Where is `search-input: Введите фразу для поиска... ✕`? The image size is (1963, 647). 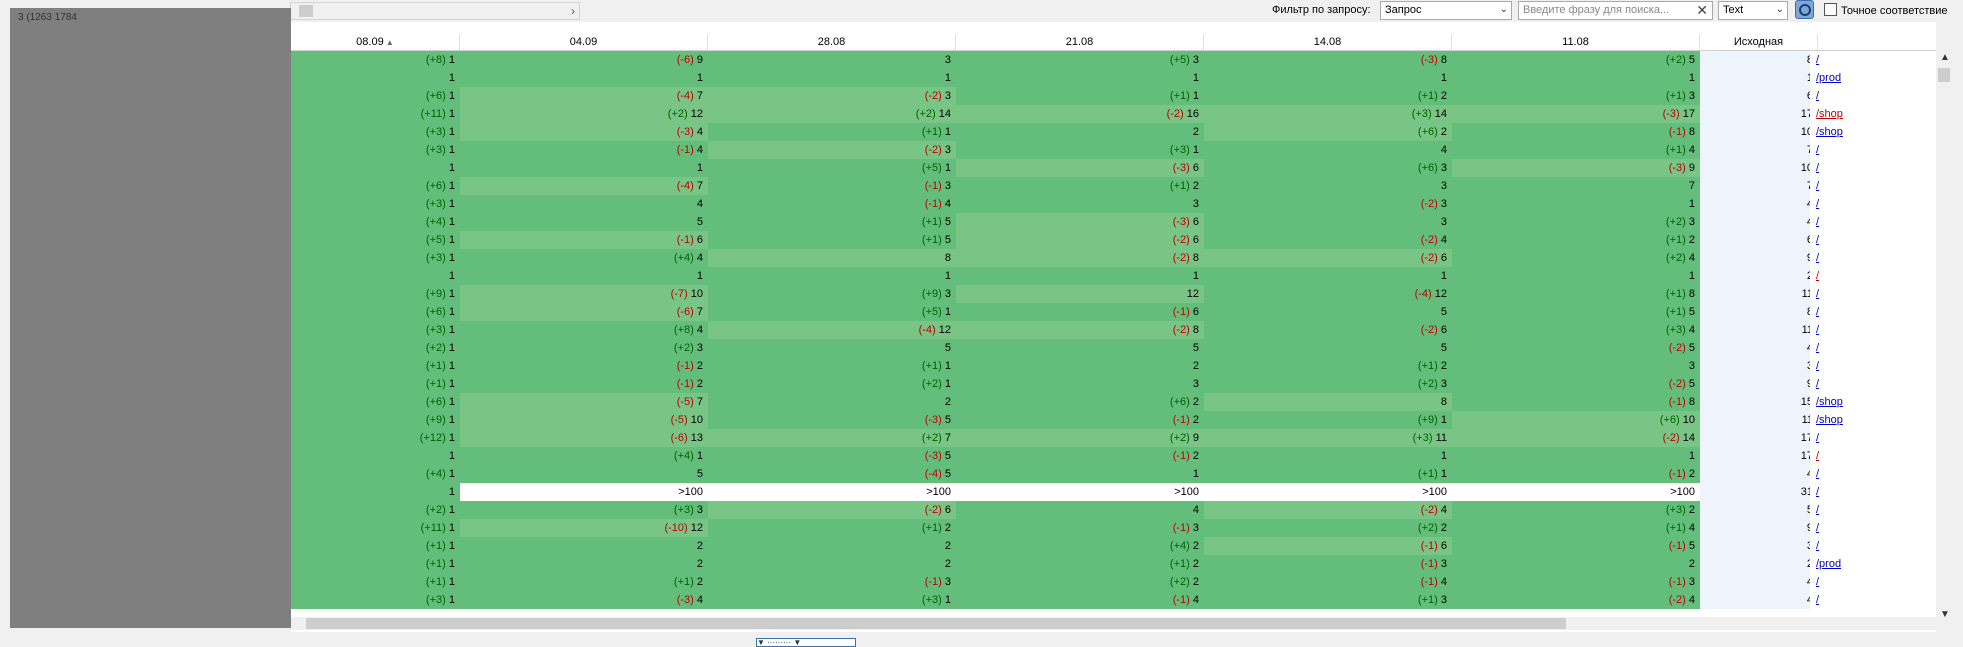 search-input: Введите фразу для поиска... ✕ is located at coordinates (1615, 10).